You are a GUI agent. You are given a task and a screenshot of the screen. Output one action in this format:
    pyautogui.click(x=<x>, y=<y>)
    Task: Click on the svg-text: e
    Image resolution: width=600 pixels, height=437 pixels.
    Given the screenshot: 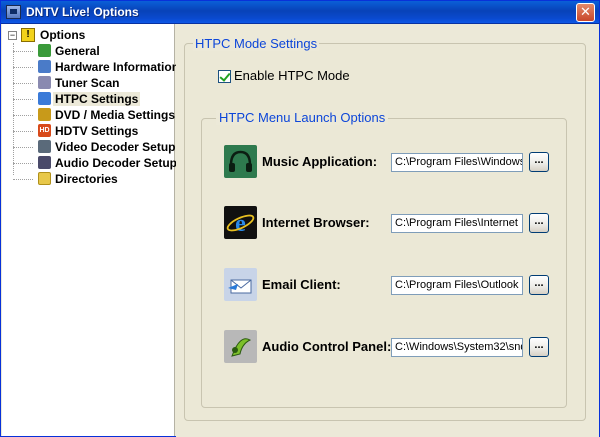 What is the action you would take?
    pyautogui.click(x=240, y=224)
    